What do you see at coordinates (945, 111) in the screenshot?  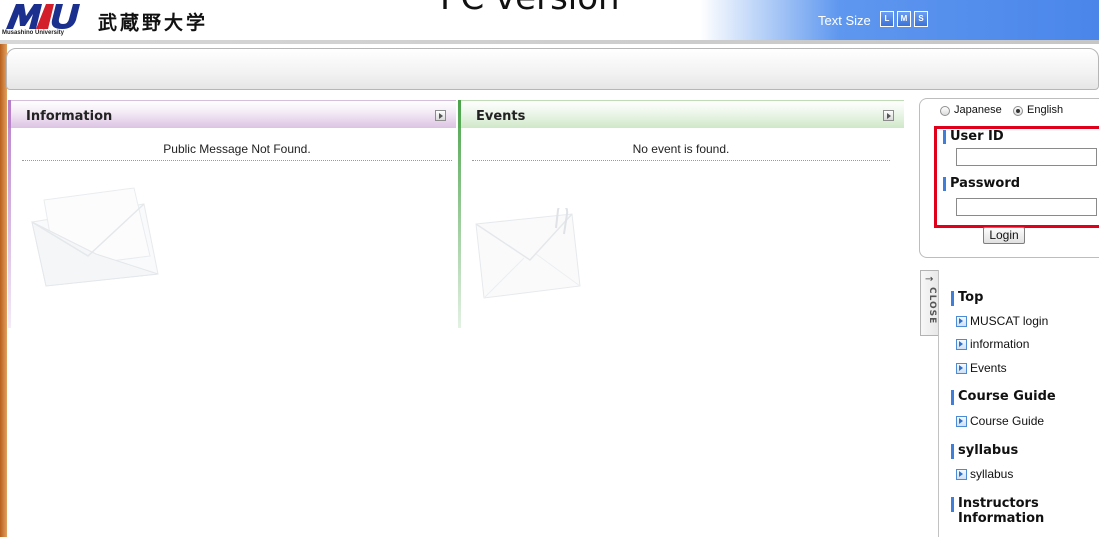 I see `japanese-radio` at bounding box center [945, 111].